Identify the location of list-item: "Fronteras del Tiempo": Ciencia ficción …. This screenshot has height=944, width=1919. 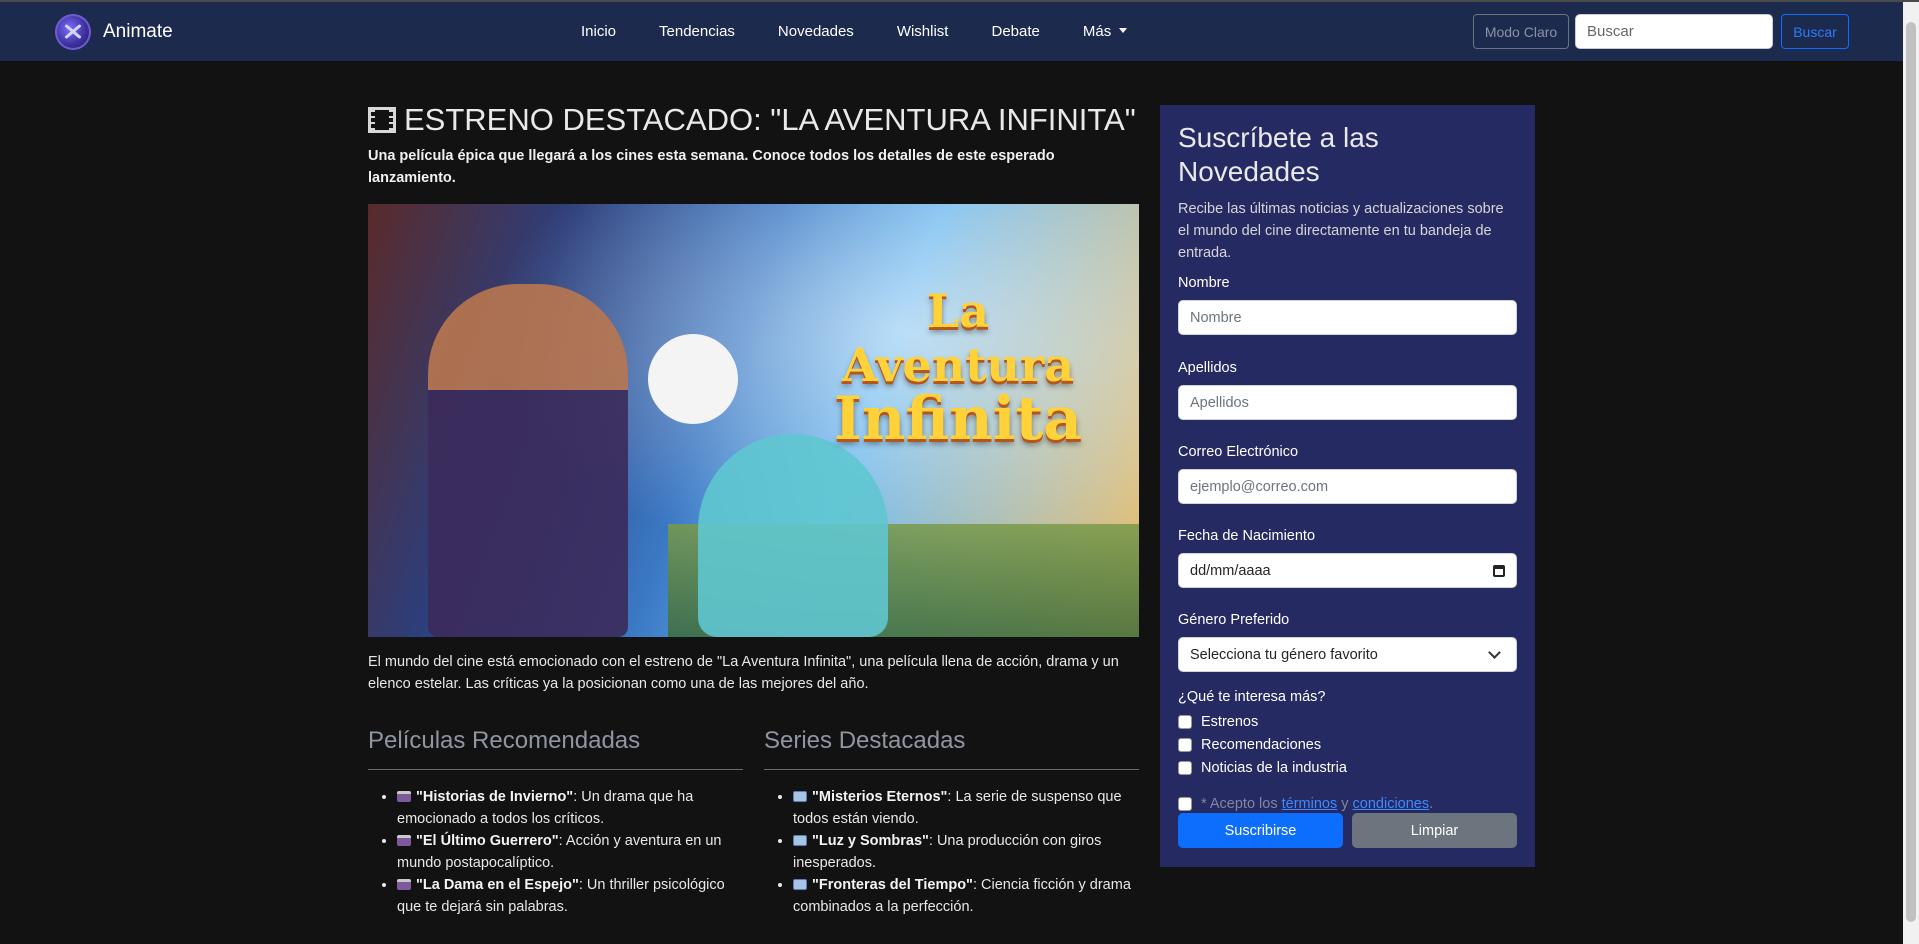
(966, 896).